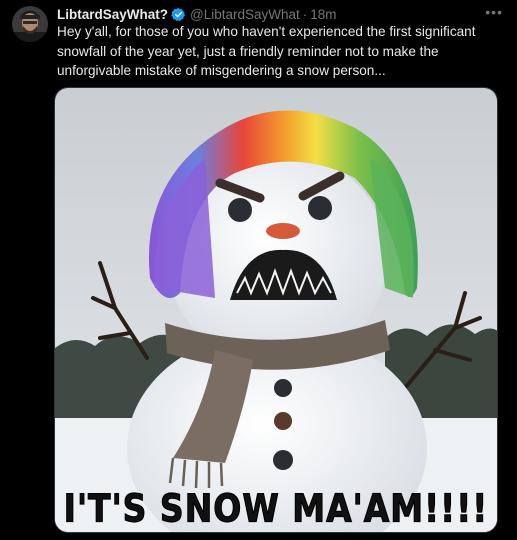 The height and width of the screenshot is (540, 517). Describe the element at coordinates (494, 12) in the screenshot. I see `more-horizontal-icon: •••` at that location.